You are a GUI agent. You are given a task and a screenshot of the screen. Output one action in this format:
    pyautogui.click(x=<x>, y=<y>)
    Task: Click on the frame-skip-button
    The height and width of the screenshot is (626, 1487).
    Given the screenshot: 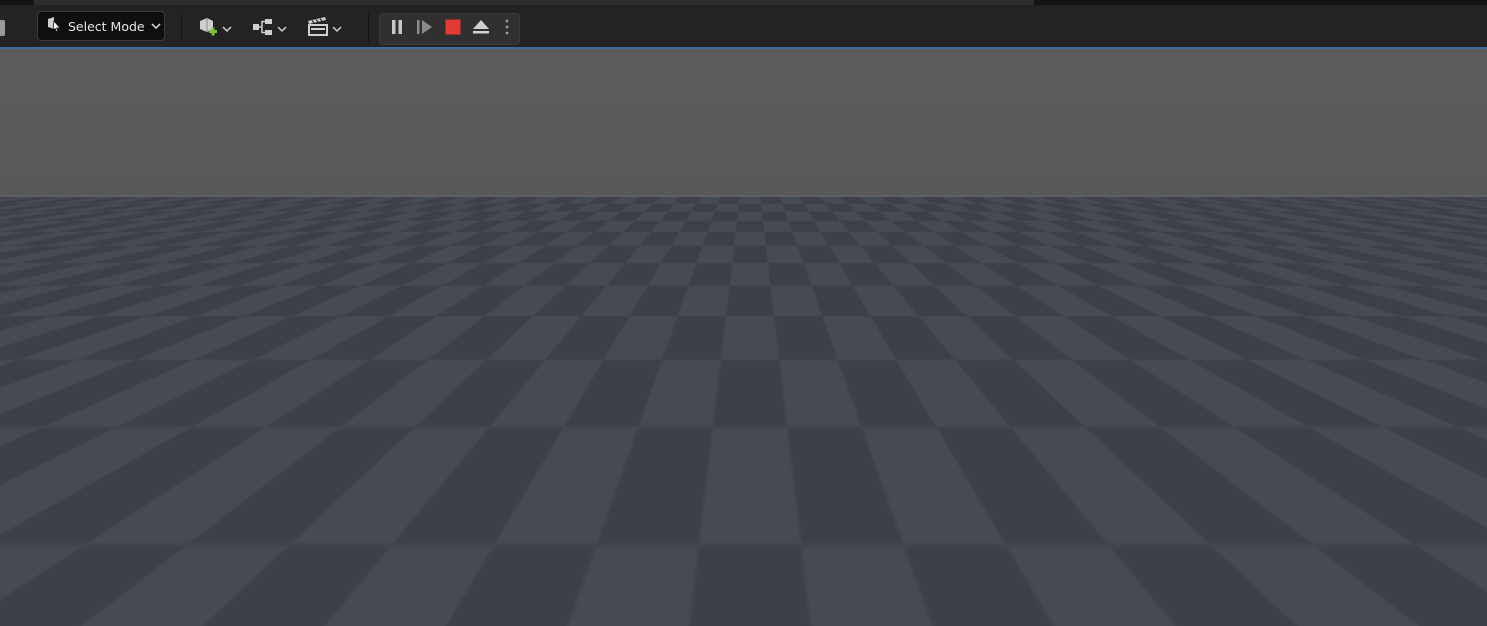 What is the action you would take?
    pyautogui.click(x=425, y=29)
    